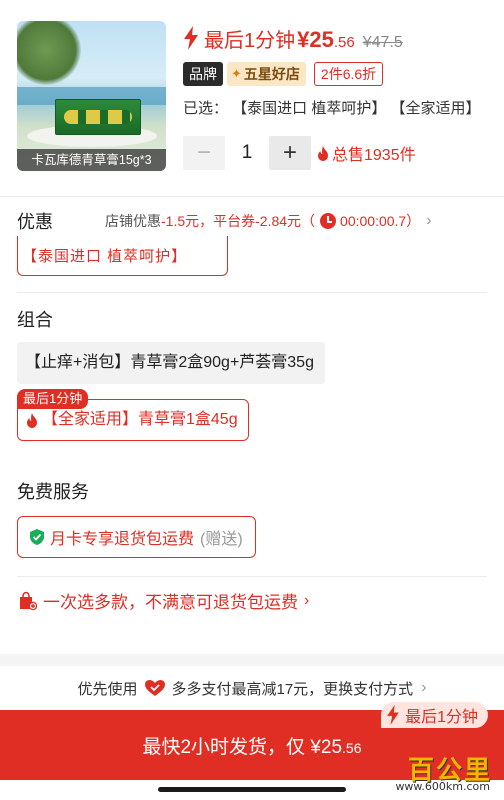  What do you see at coordinates (187, 221) in the screenshot?
I see `store-discount-value: -1.5元，` at bounding box center [187, 221].